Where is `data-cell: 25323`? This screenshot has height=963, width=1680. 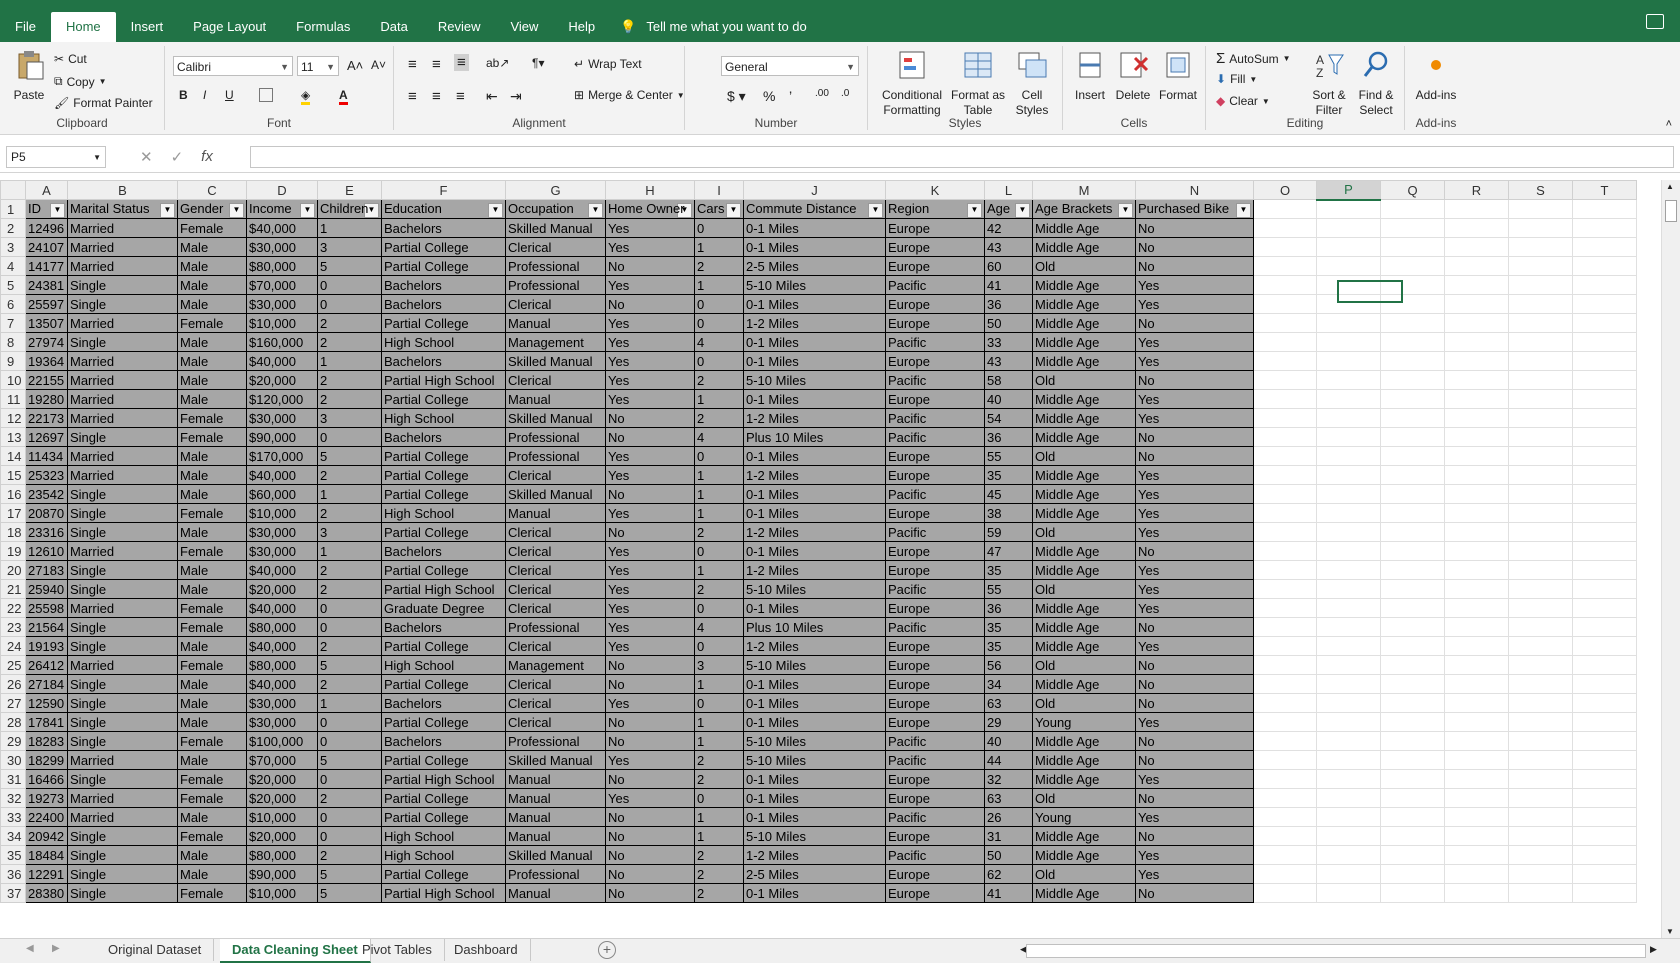 data-cell: 25323 is located at coordinates (46, 475).